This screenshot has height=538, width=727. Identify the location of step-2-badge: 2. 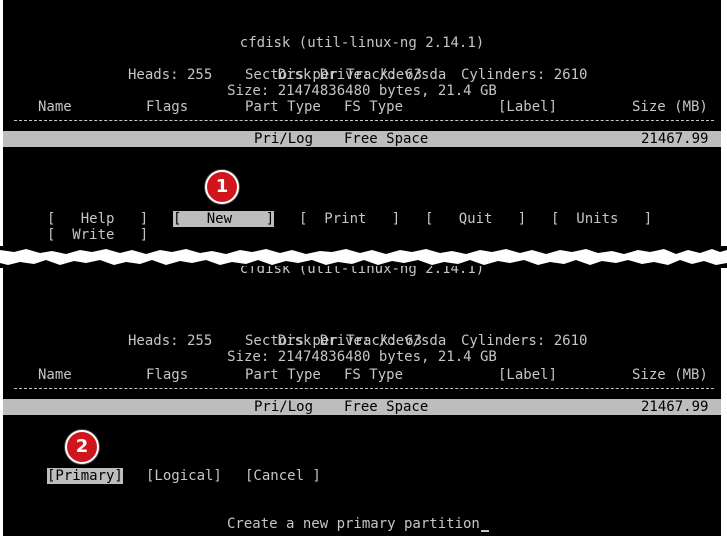
(82, 447).